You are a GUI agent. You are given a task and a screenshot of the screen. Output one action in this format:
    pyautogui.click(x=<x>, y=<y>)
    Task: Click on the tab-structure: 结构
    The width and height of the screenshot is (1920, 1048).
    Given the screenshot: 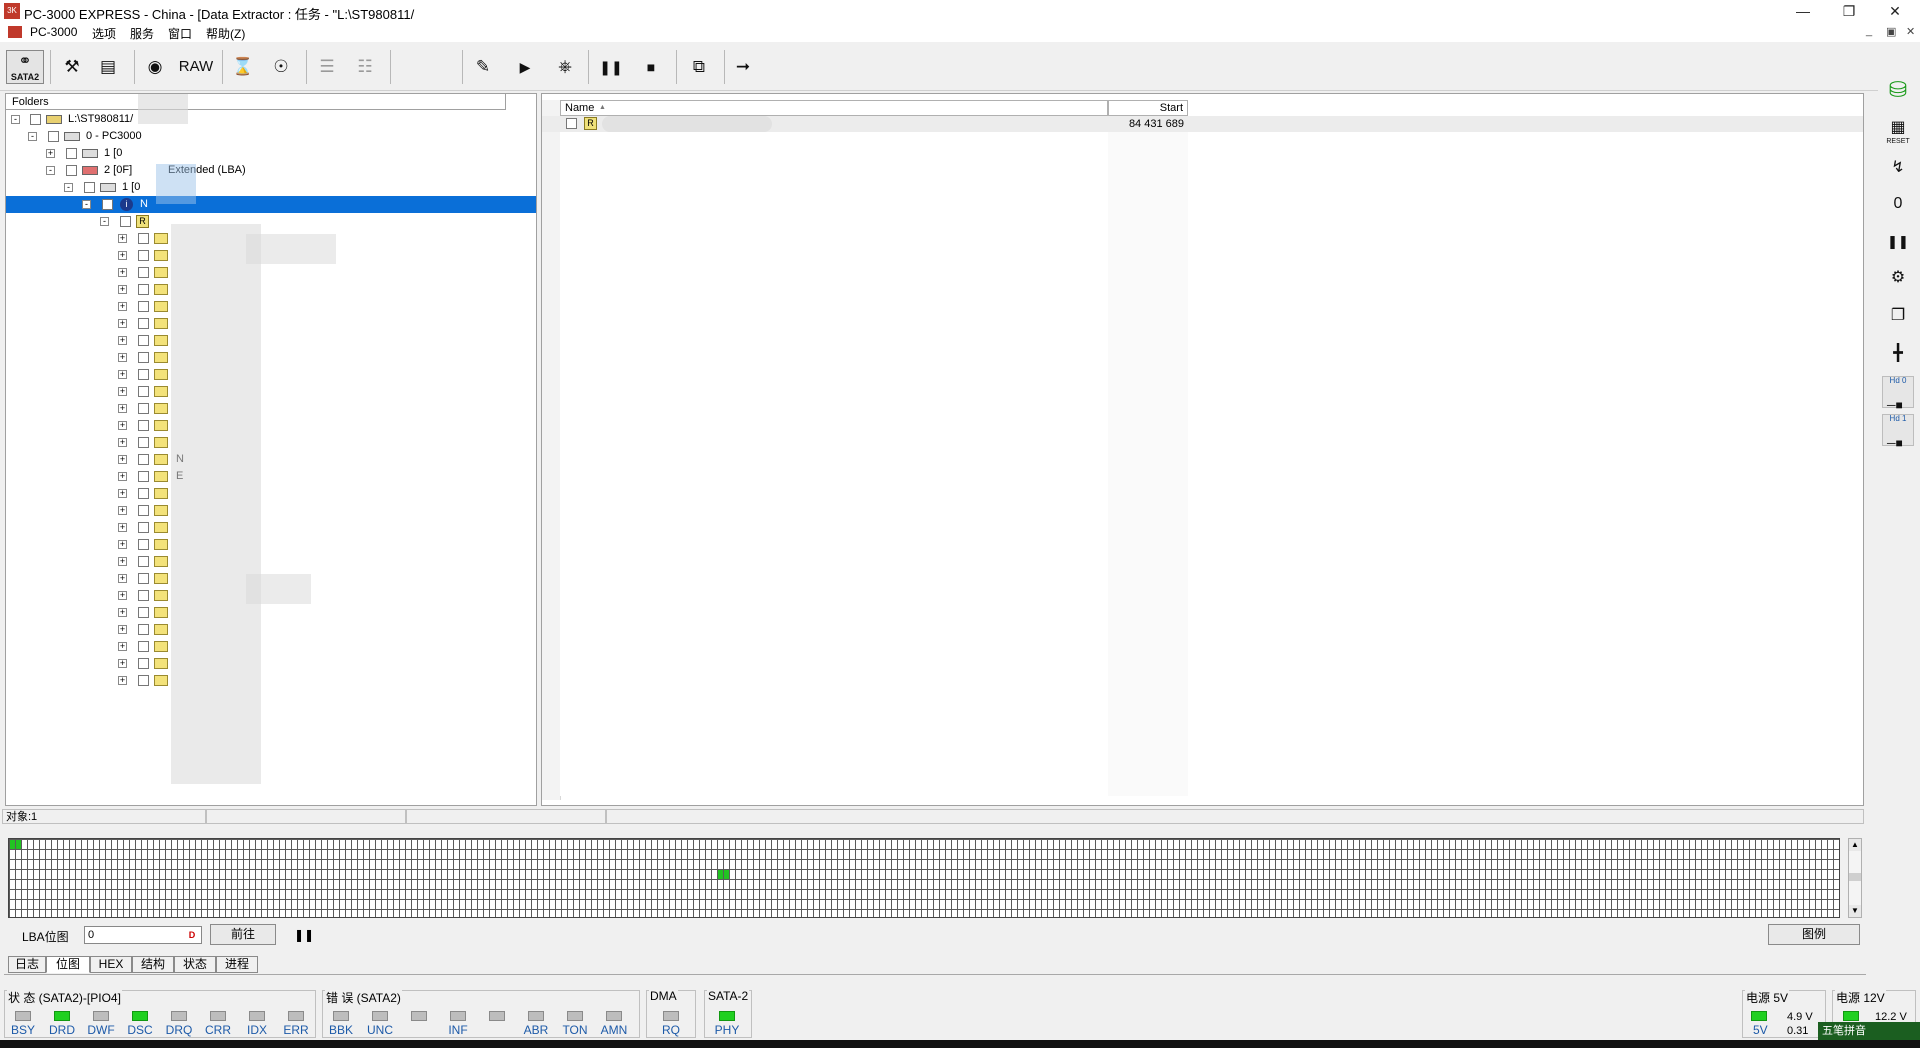 What is the action you would take?
    pyautogui.click(x=153, y=964)
    